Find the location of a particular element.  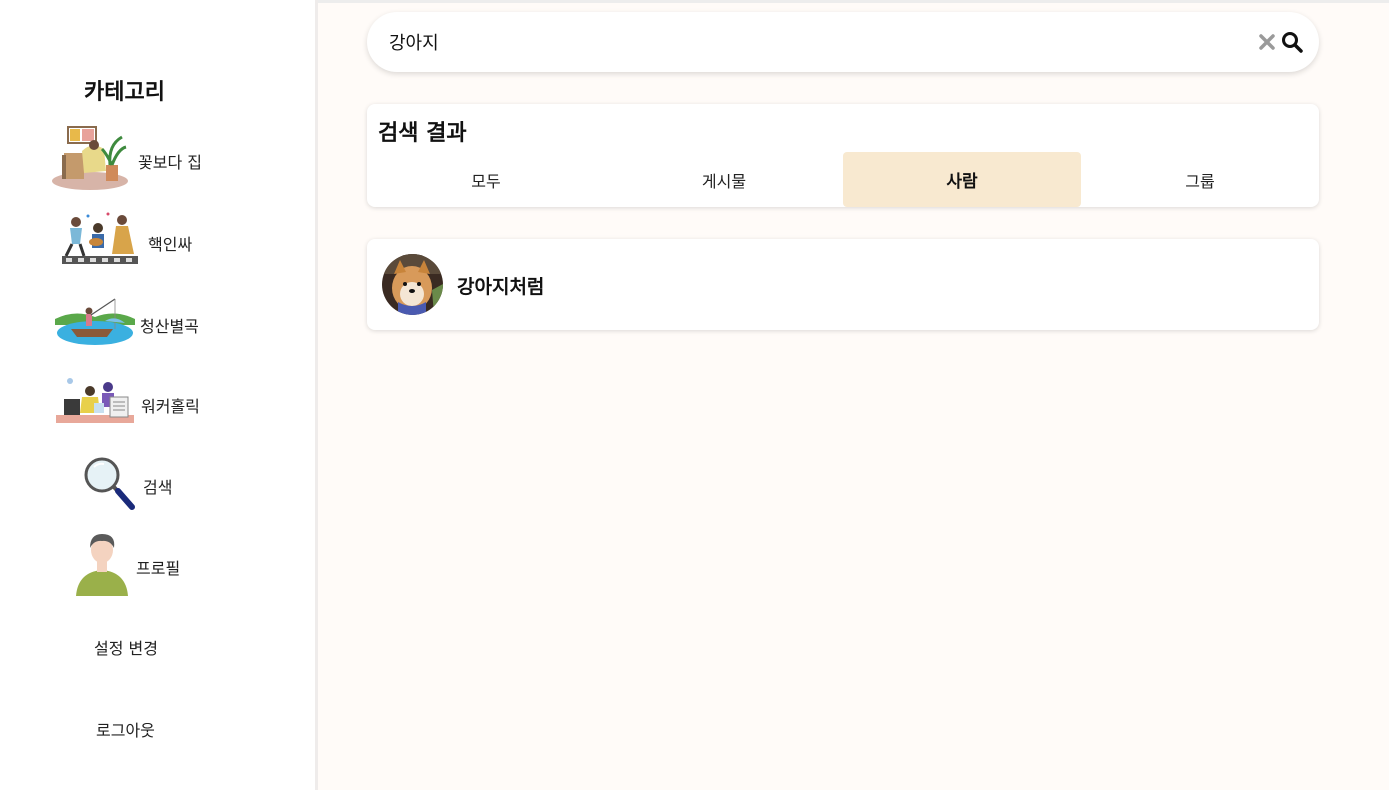

user-result-item: 강아지처럼 is located at coordinates (843, 284).